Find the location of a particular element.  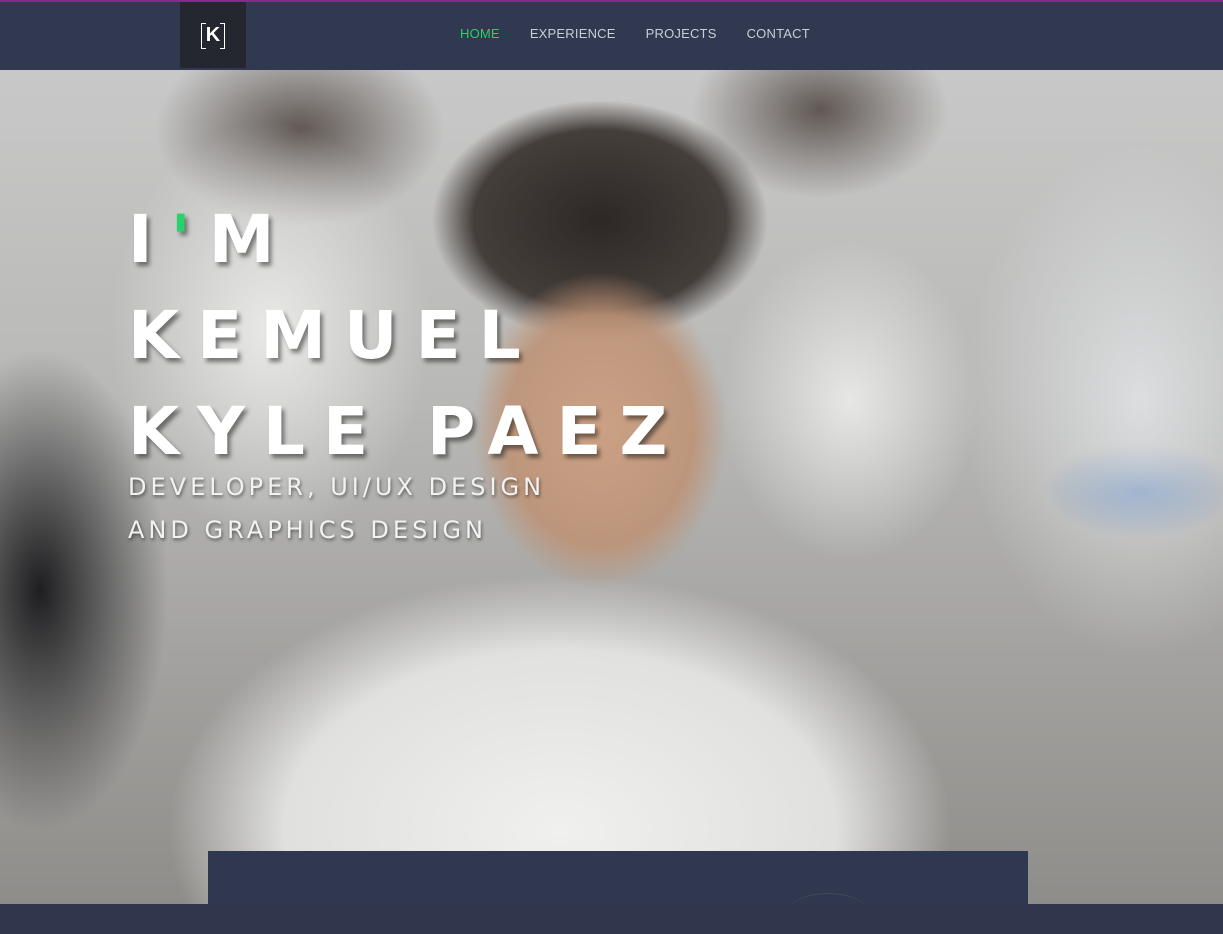

logo-letter: K is located at coordinates (213, 35).